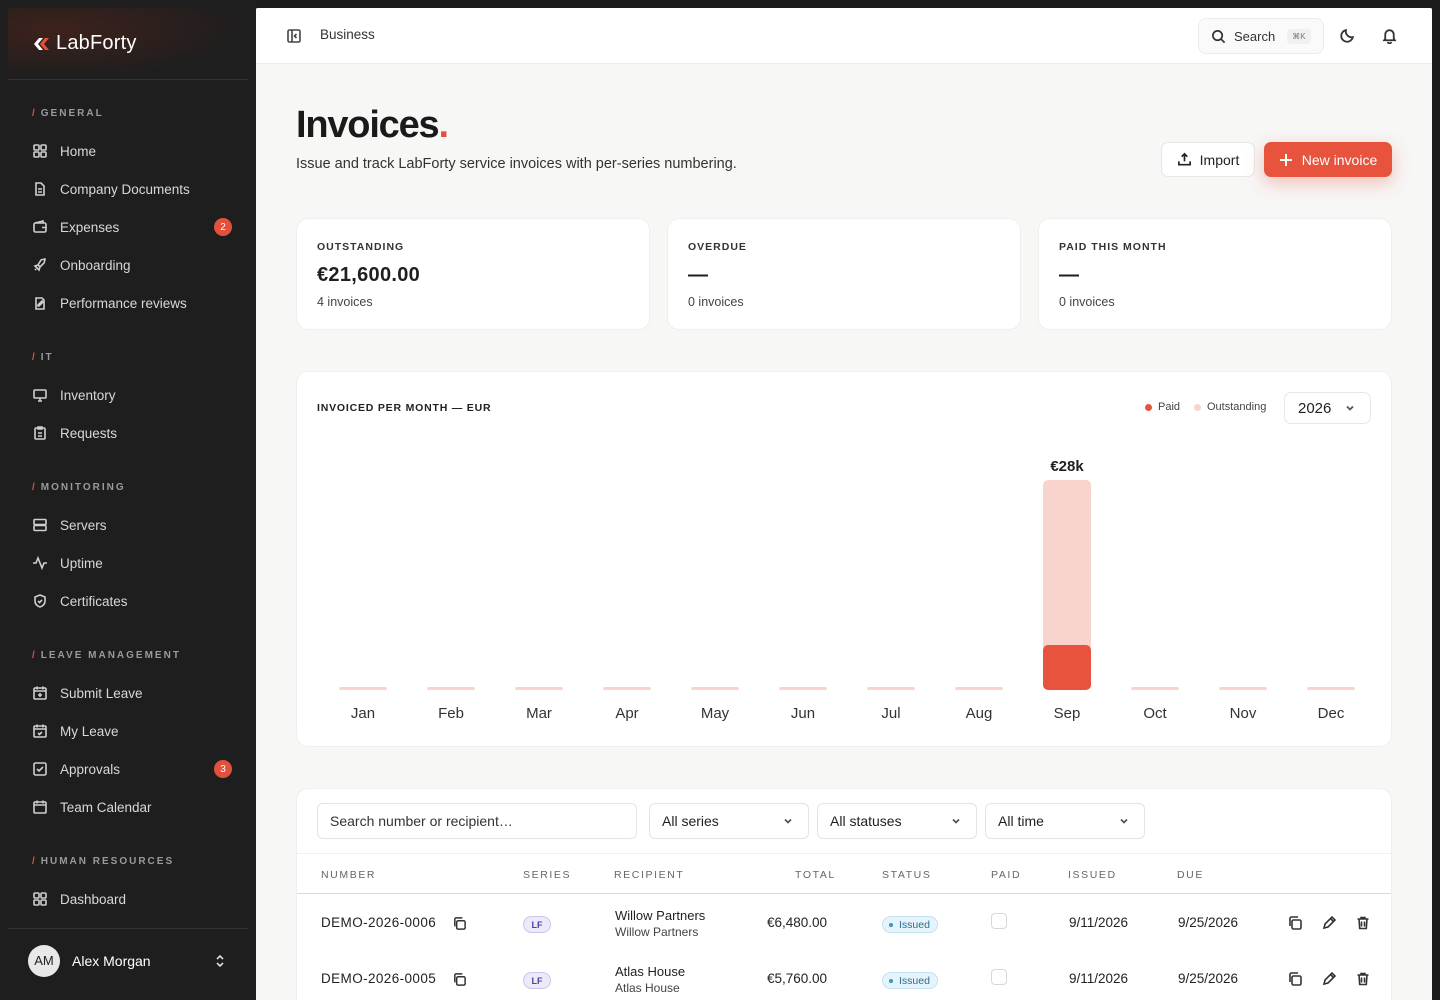 The width and height of the screenshot is (1440, 1000). Describe the element at coordinates (345, 302) in the screenshot. I see `stat-sub: 4 invoices` at that location.